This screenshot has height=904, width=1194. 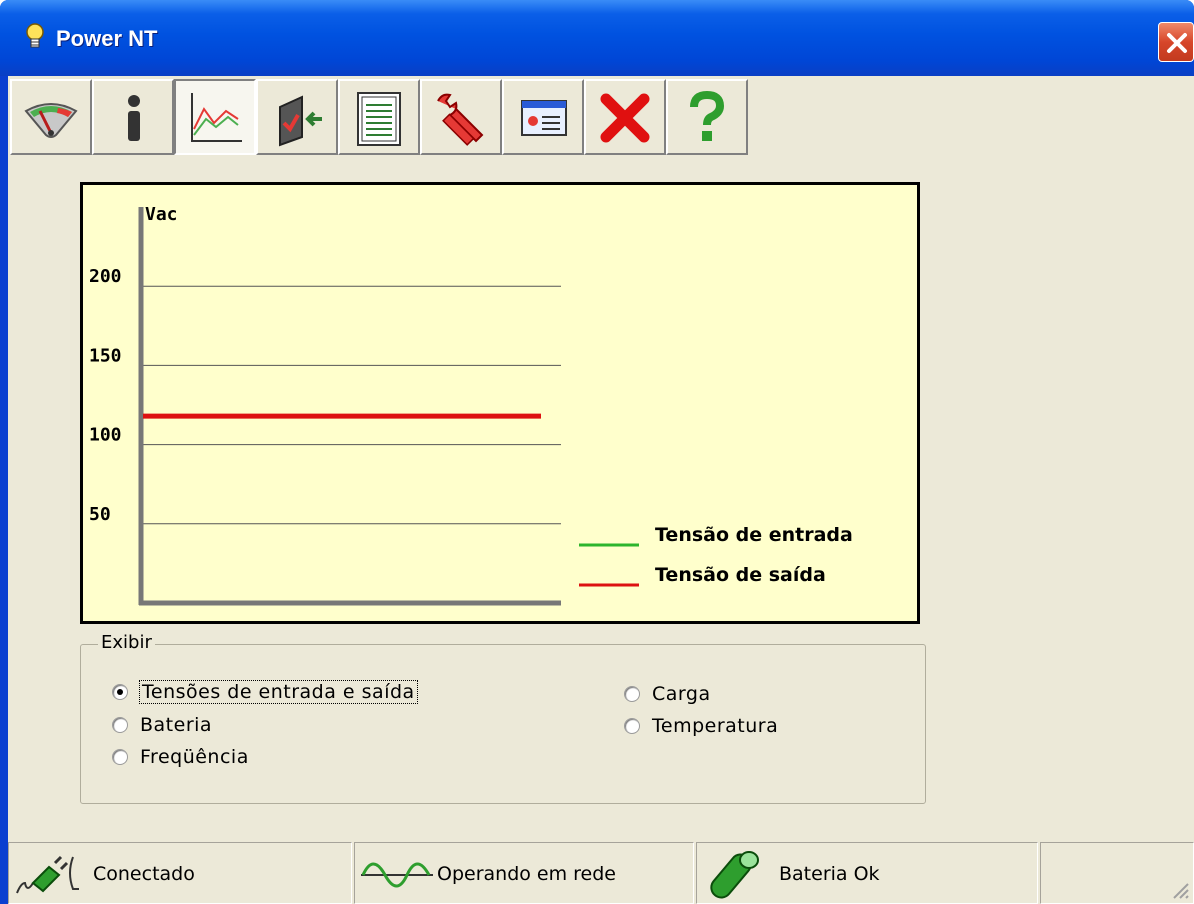 What do you see at coordinates (300, 121) in the screenshot?
I see `import-icon` at bounding box center [300, 121].